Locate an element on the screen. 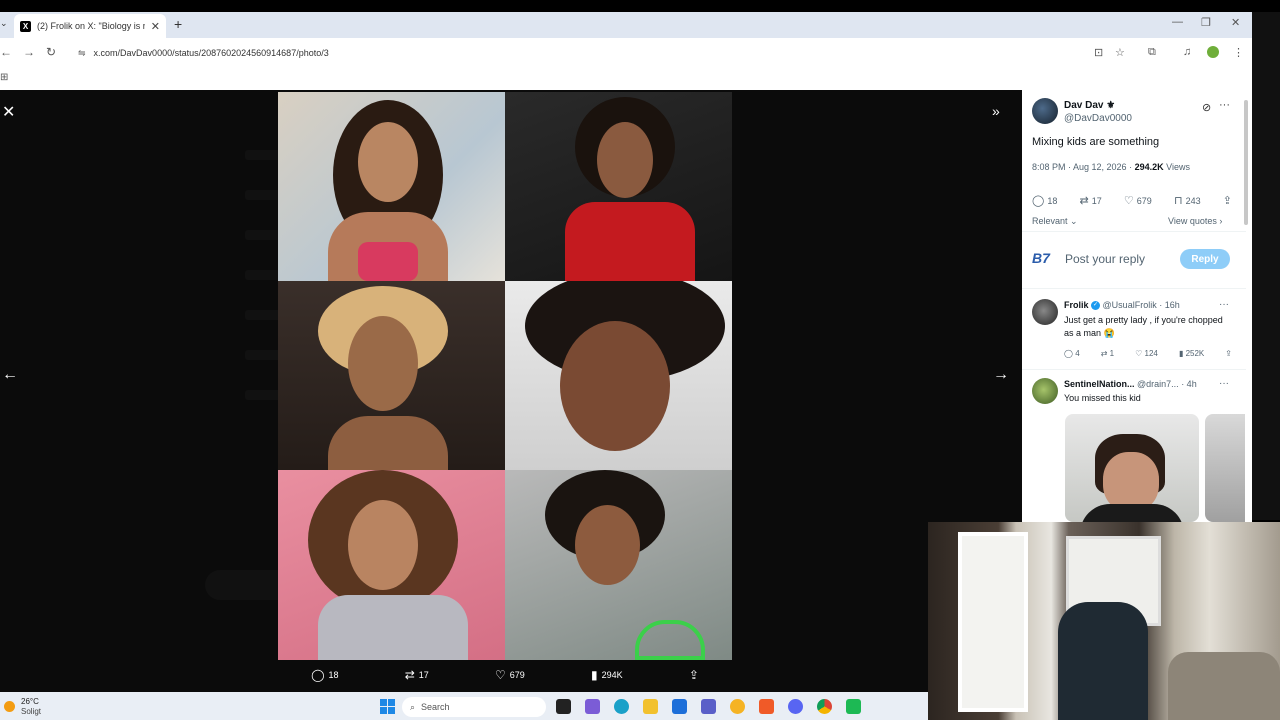 The image size is (1280, 720). taskbar-search: ⌕ Search is located at coordinates (474, 707).